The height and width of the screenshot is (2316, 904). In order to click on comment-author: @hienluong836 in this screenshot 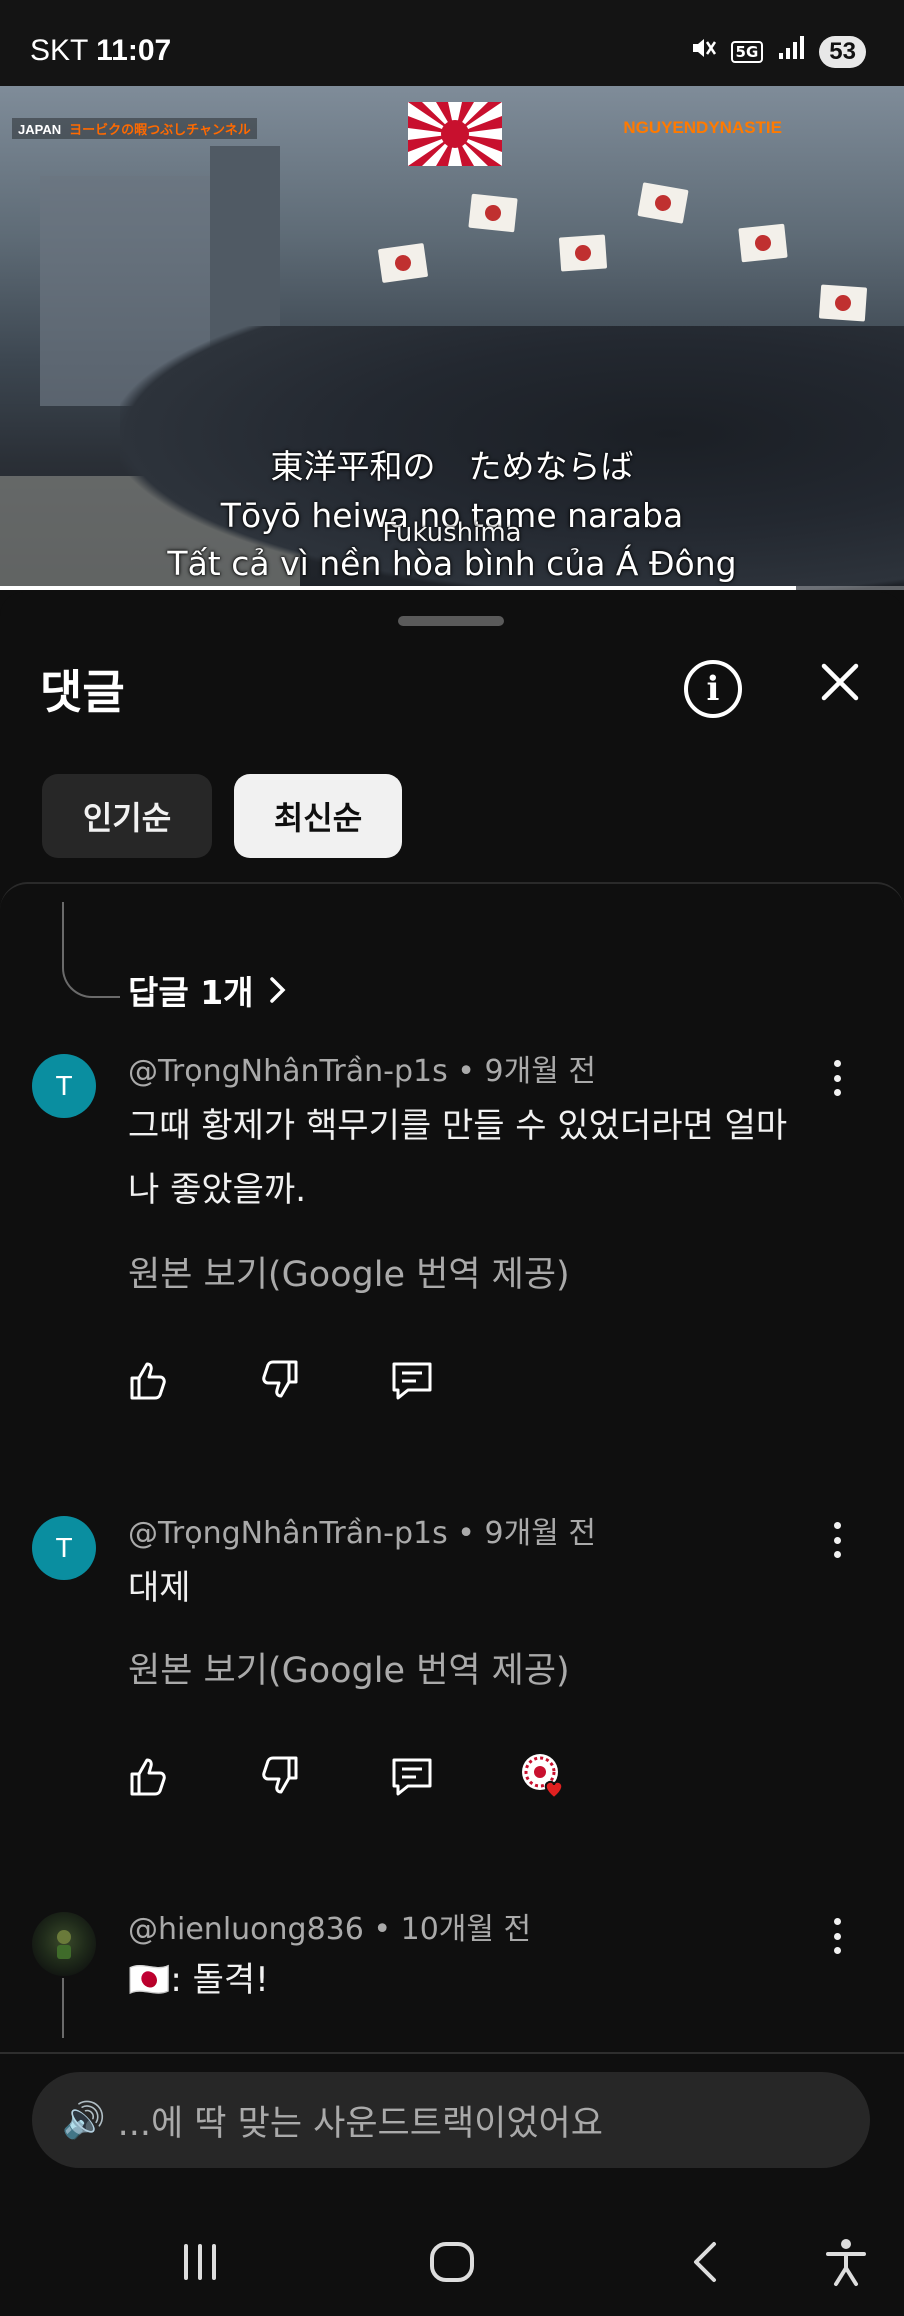, I will do `click(246, 1929)`.